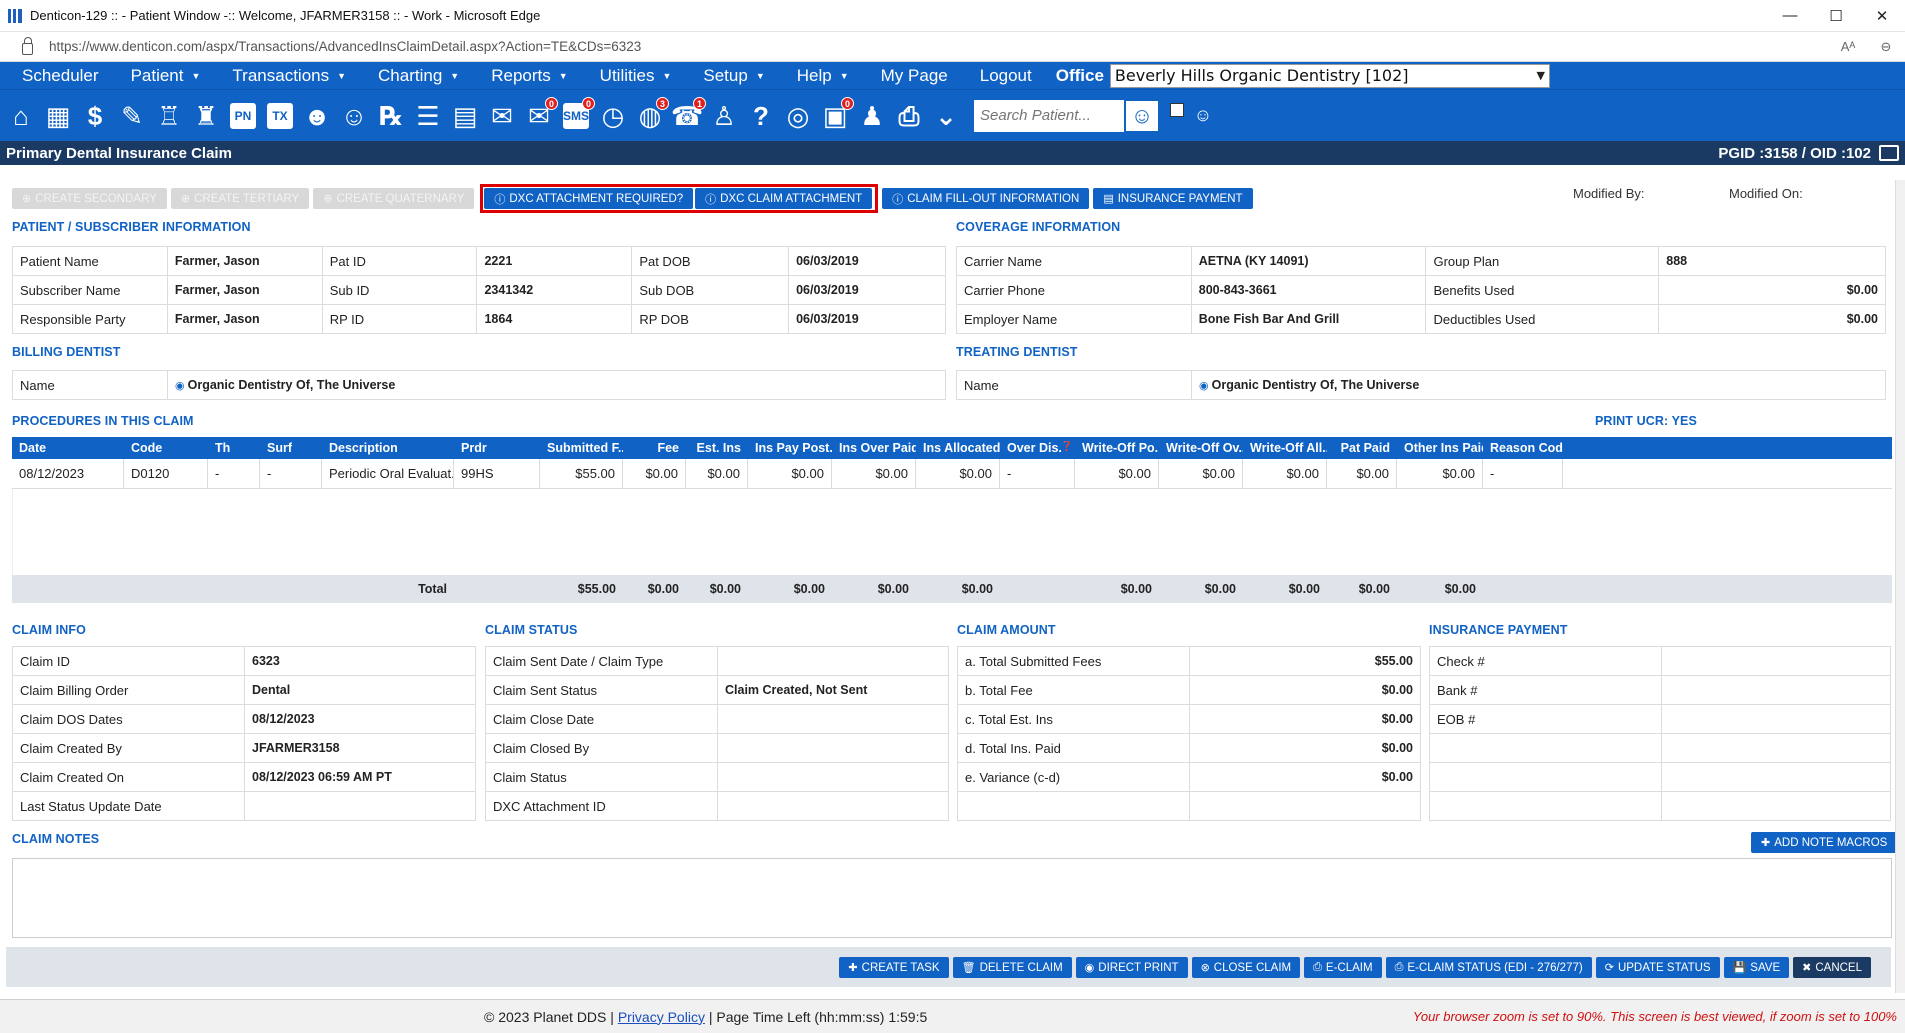  Describe the element at coordinates (1131, 967) in the screenshot. I see `direct-print-button: ◉ DIRECT PRINT` at that location.